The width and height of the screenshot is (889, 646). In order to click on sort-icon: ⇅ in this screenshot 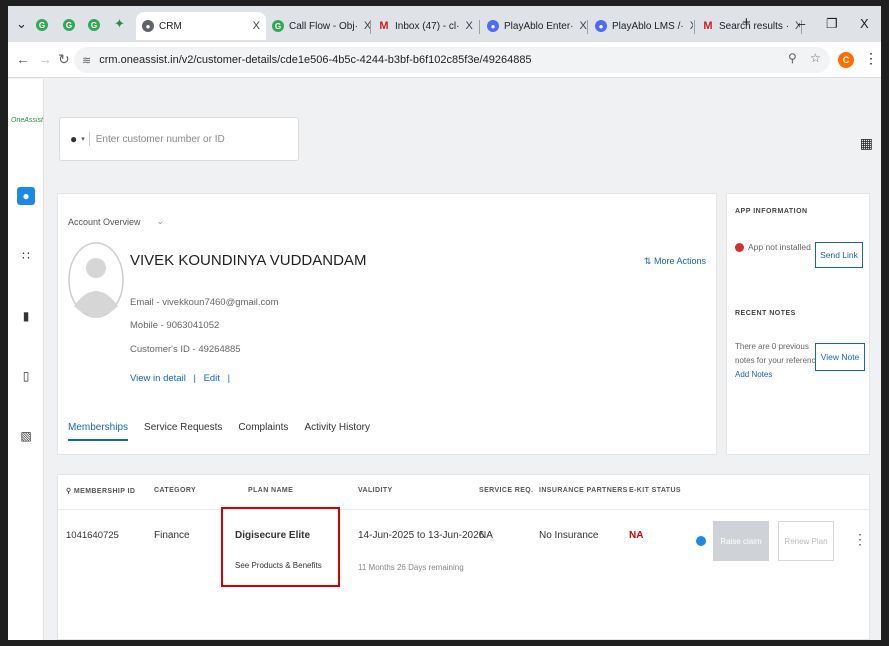, I will do `click(647, 261)`.